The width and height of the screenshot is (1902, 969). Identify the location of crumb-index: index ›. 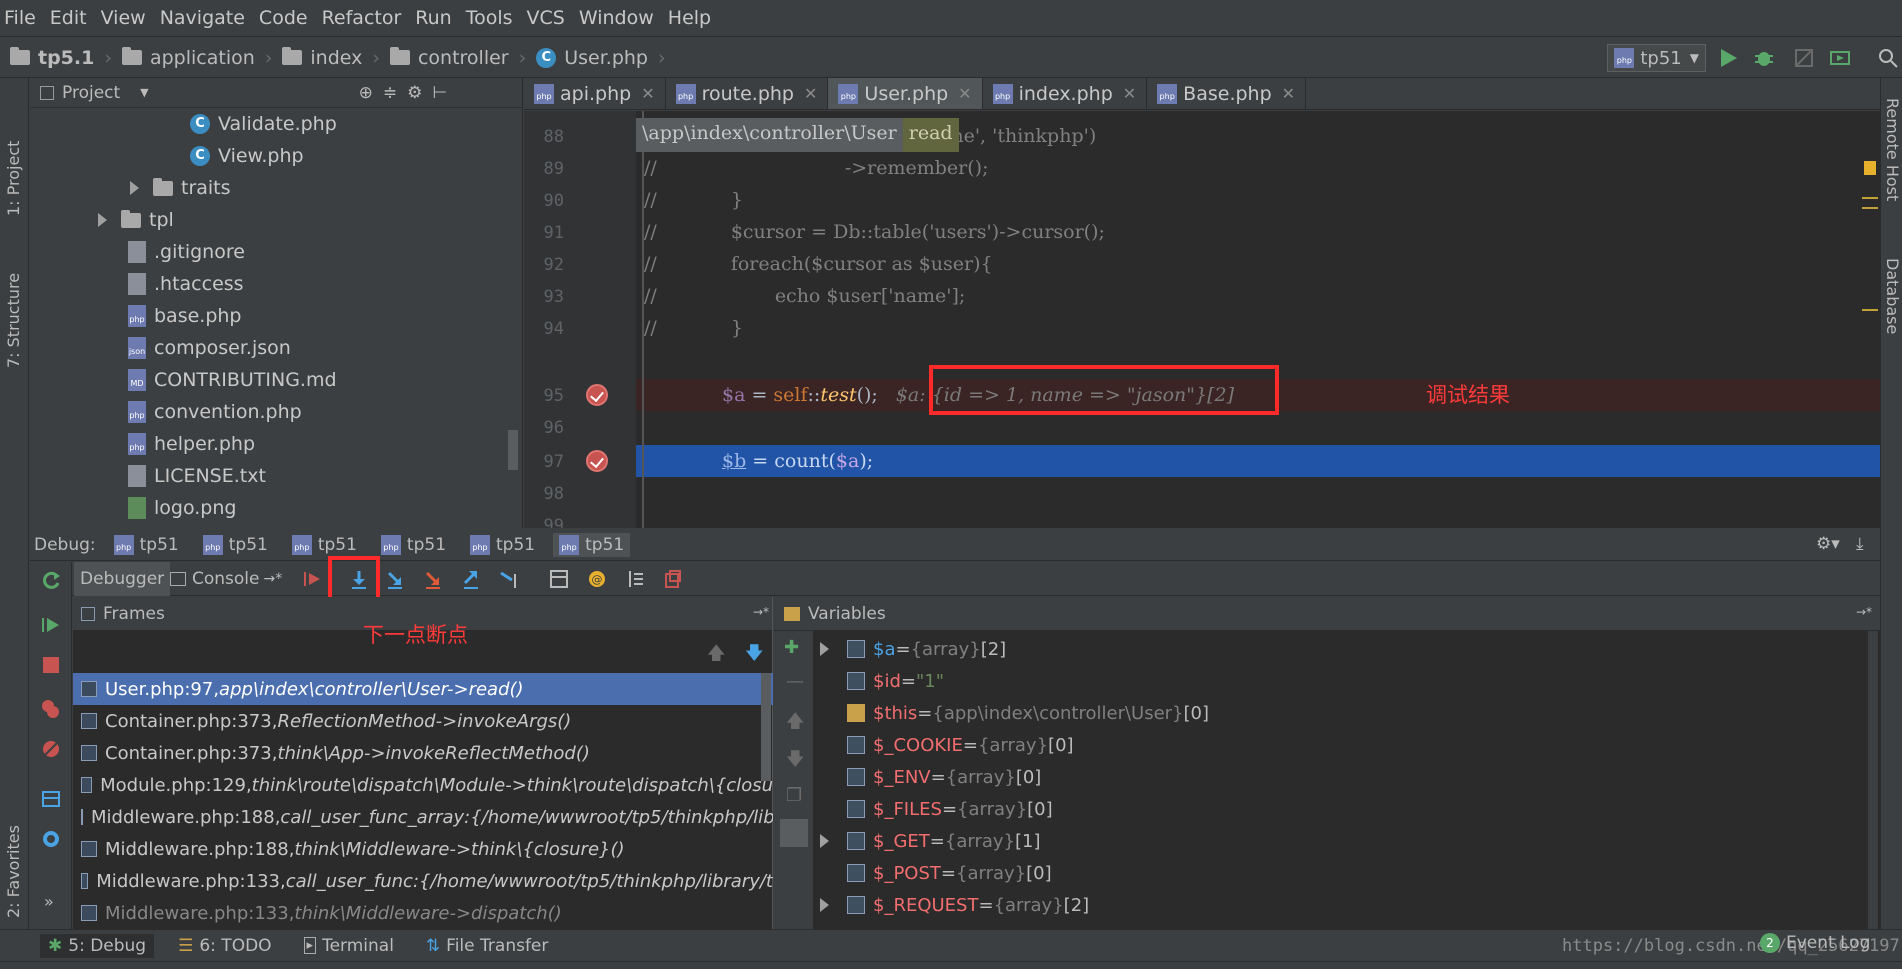
(331, 58).